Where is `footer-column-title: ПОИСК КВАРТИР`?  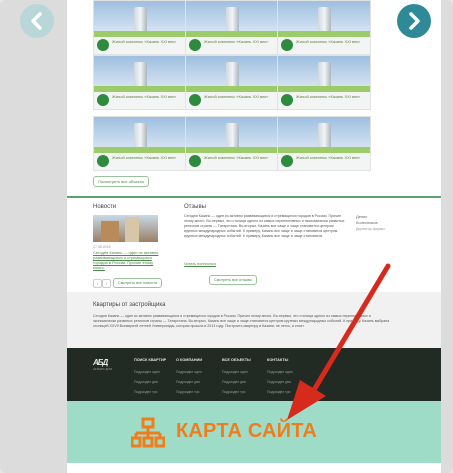
footer-column-title: ПОИСК КВАРТИР is located at coordinates (150, 360).